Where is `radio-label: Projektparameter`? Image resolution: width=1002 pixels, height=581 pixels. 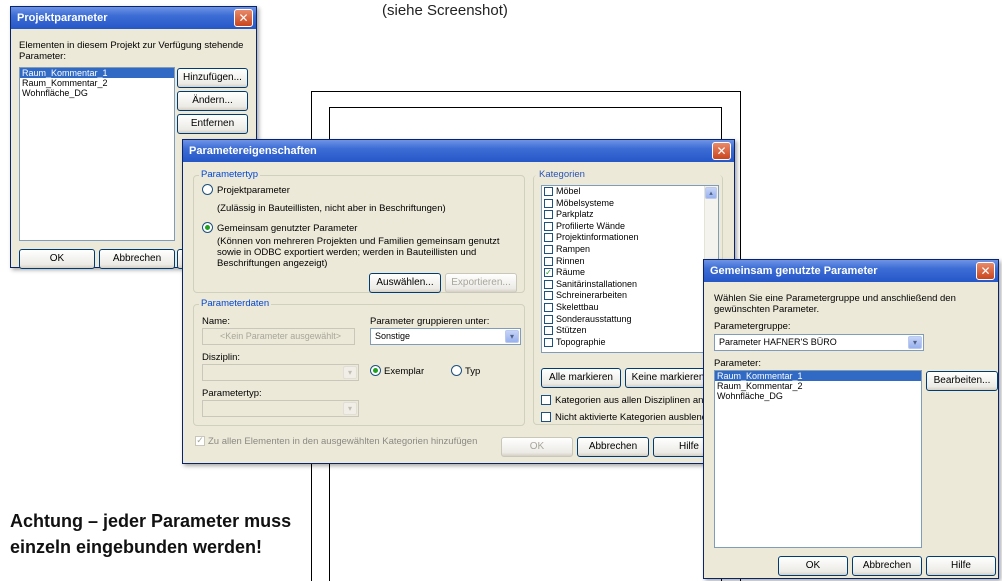
radio-label: Projektparameter is located at coordinates (253, 190).